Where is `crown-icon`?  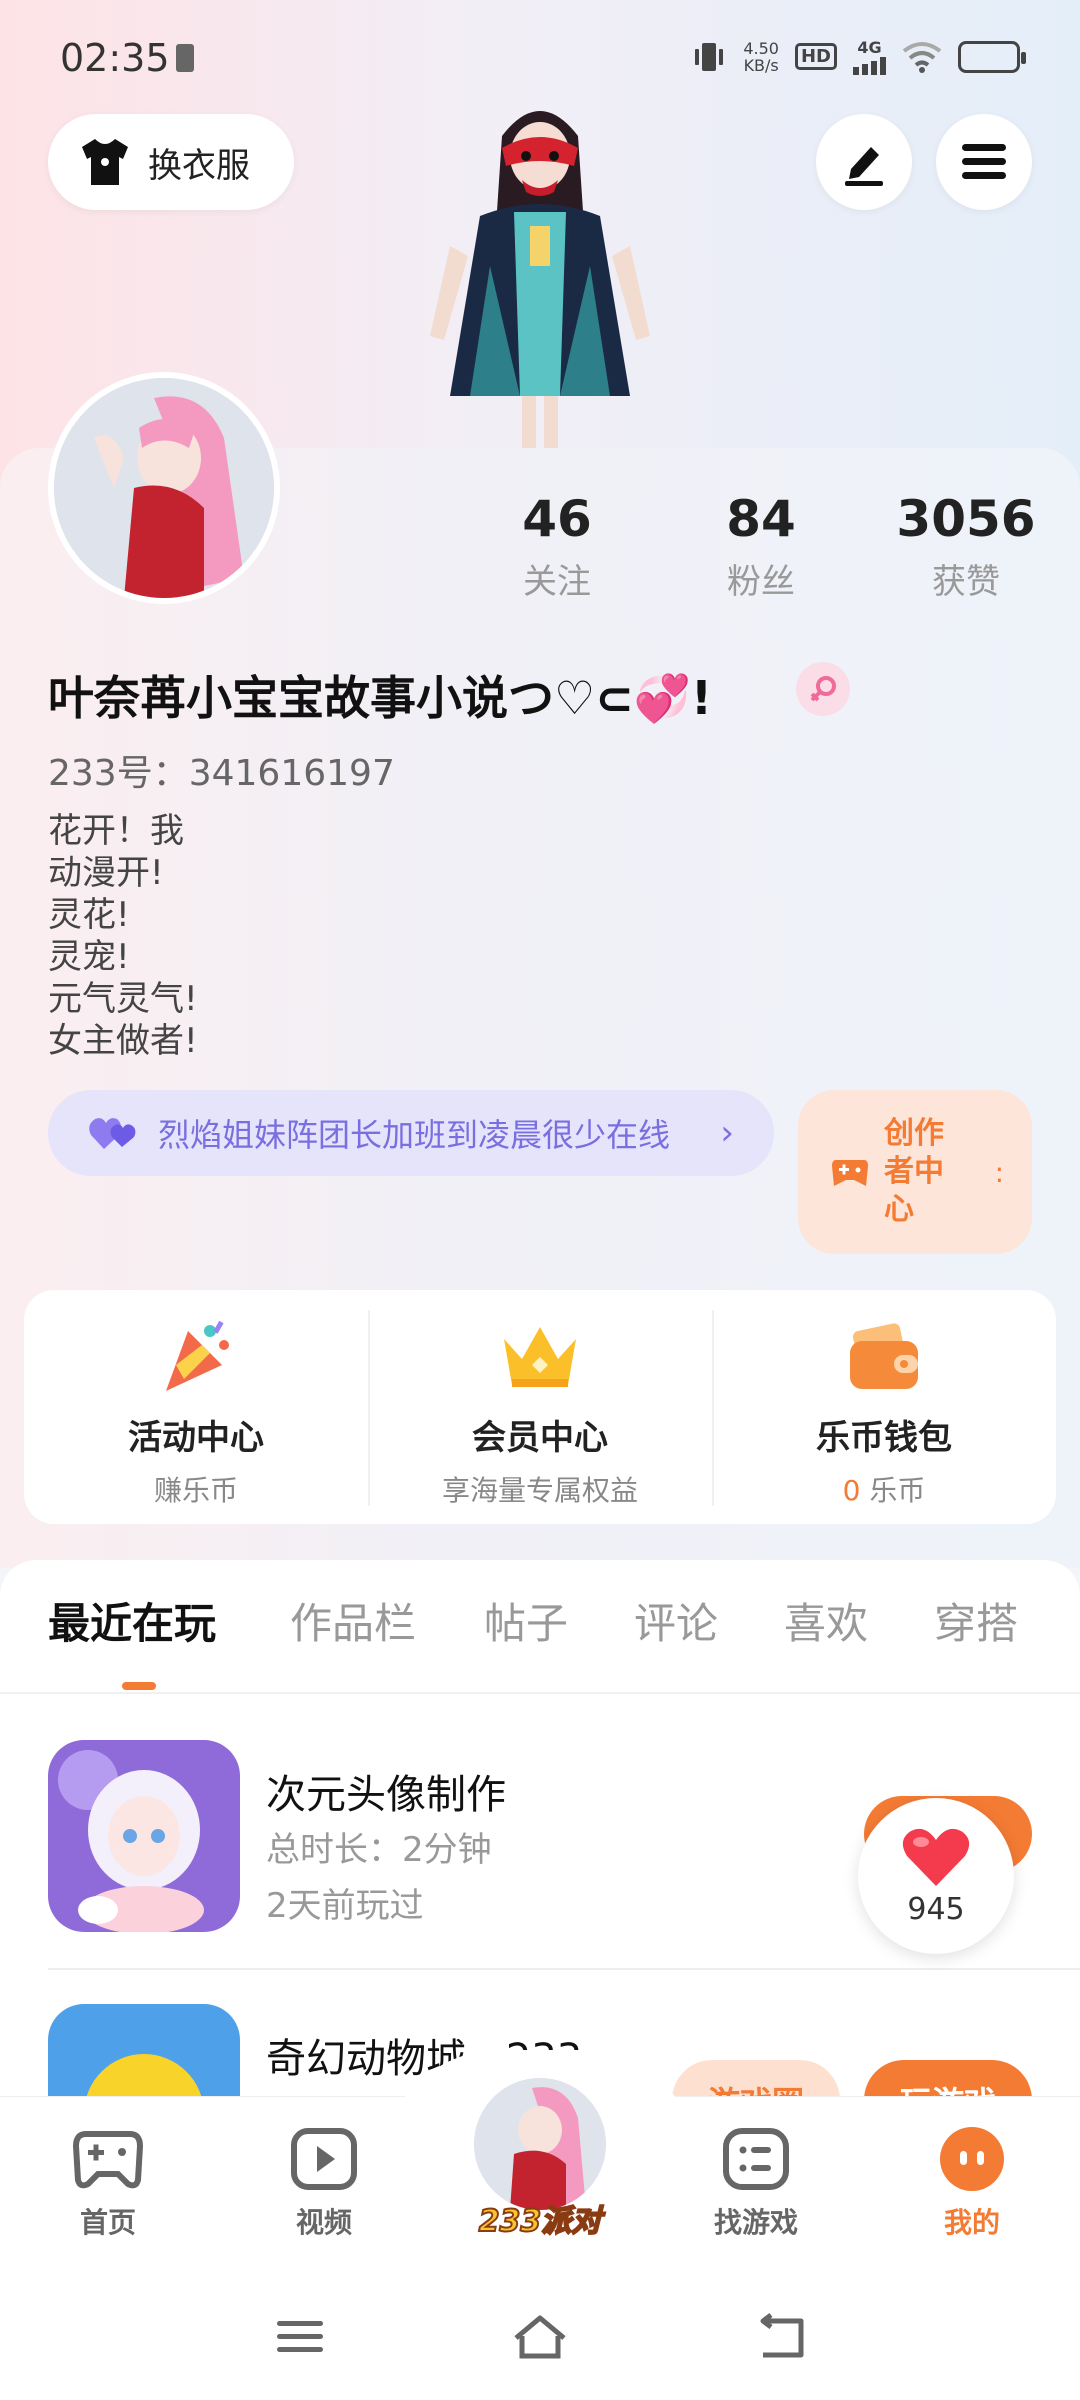
crown-icon is located at coordinates (540, 1357).